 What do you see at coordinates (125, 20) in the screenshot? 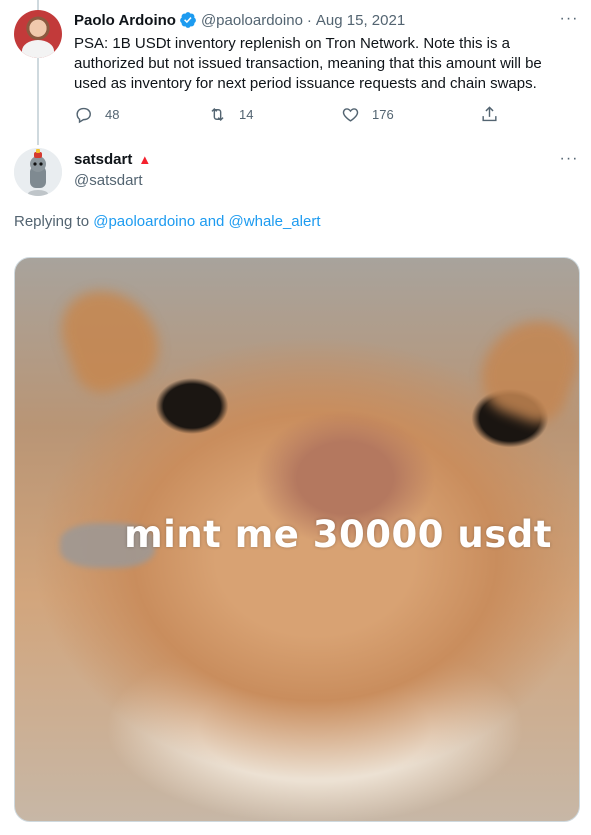
I see `display-name: Paolo Ardoino` at bounding box center [125, 20].